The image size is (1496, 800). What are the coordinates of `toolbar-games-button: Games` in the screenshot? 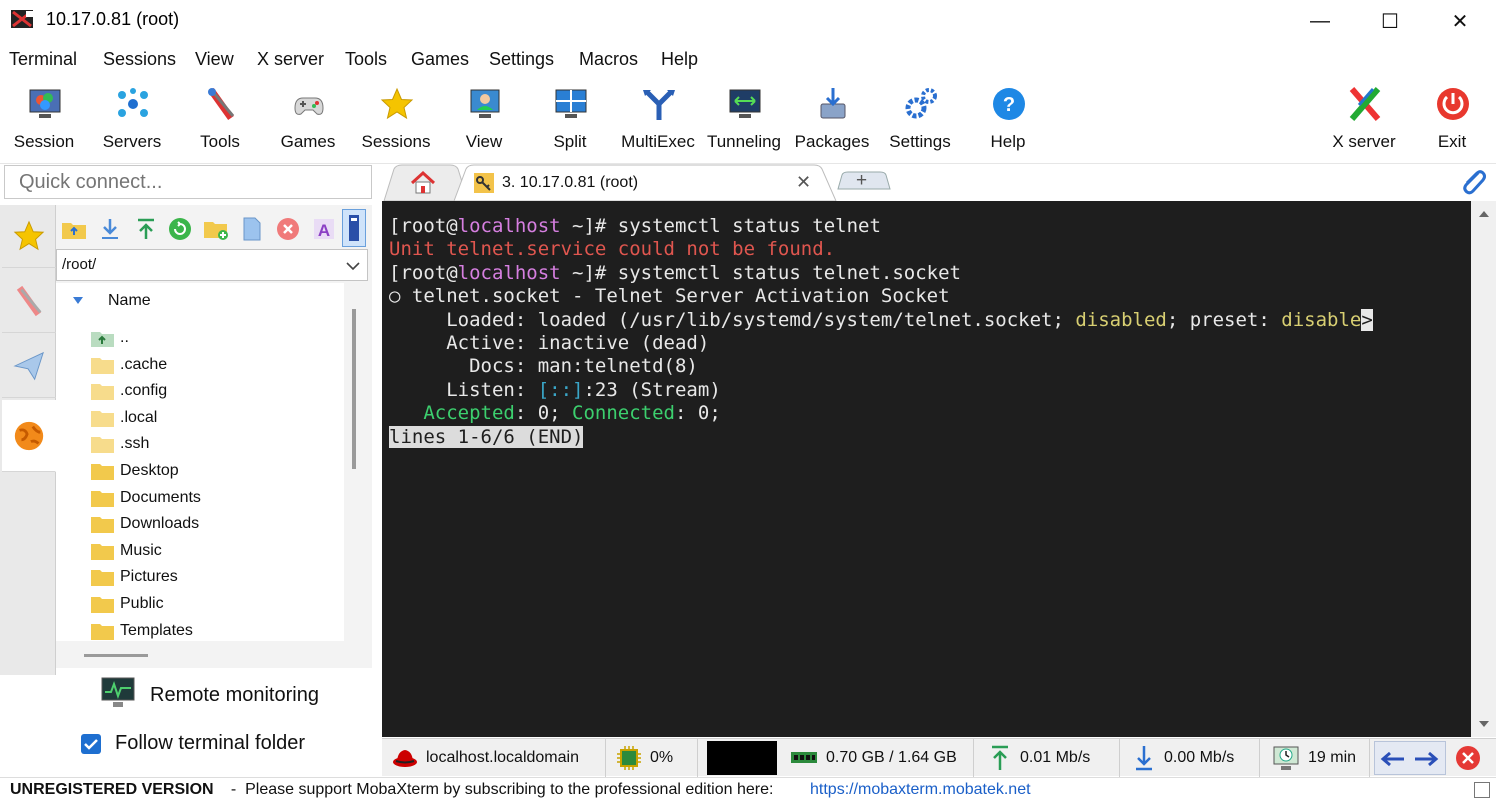 It's located at (308, 120).